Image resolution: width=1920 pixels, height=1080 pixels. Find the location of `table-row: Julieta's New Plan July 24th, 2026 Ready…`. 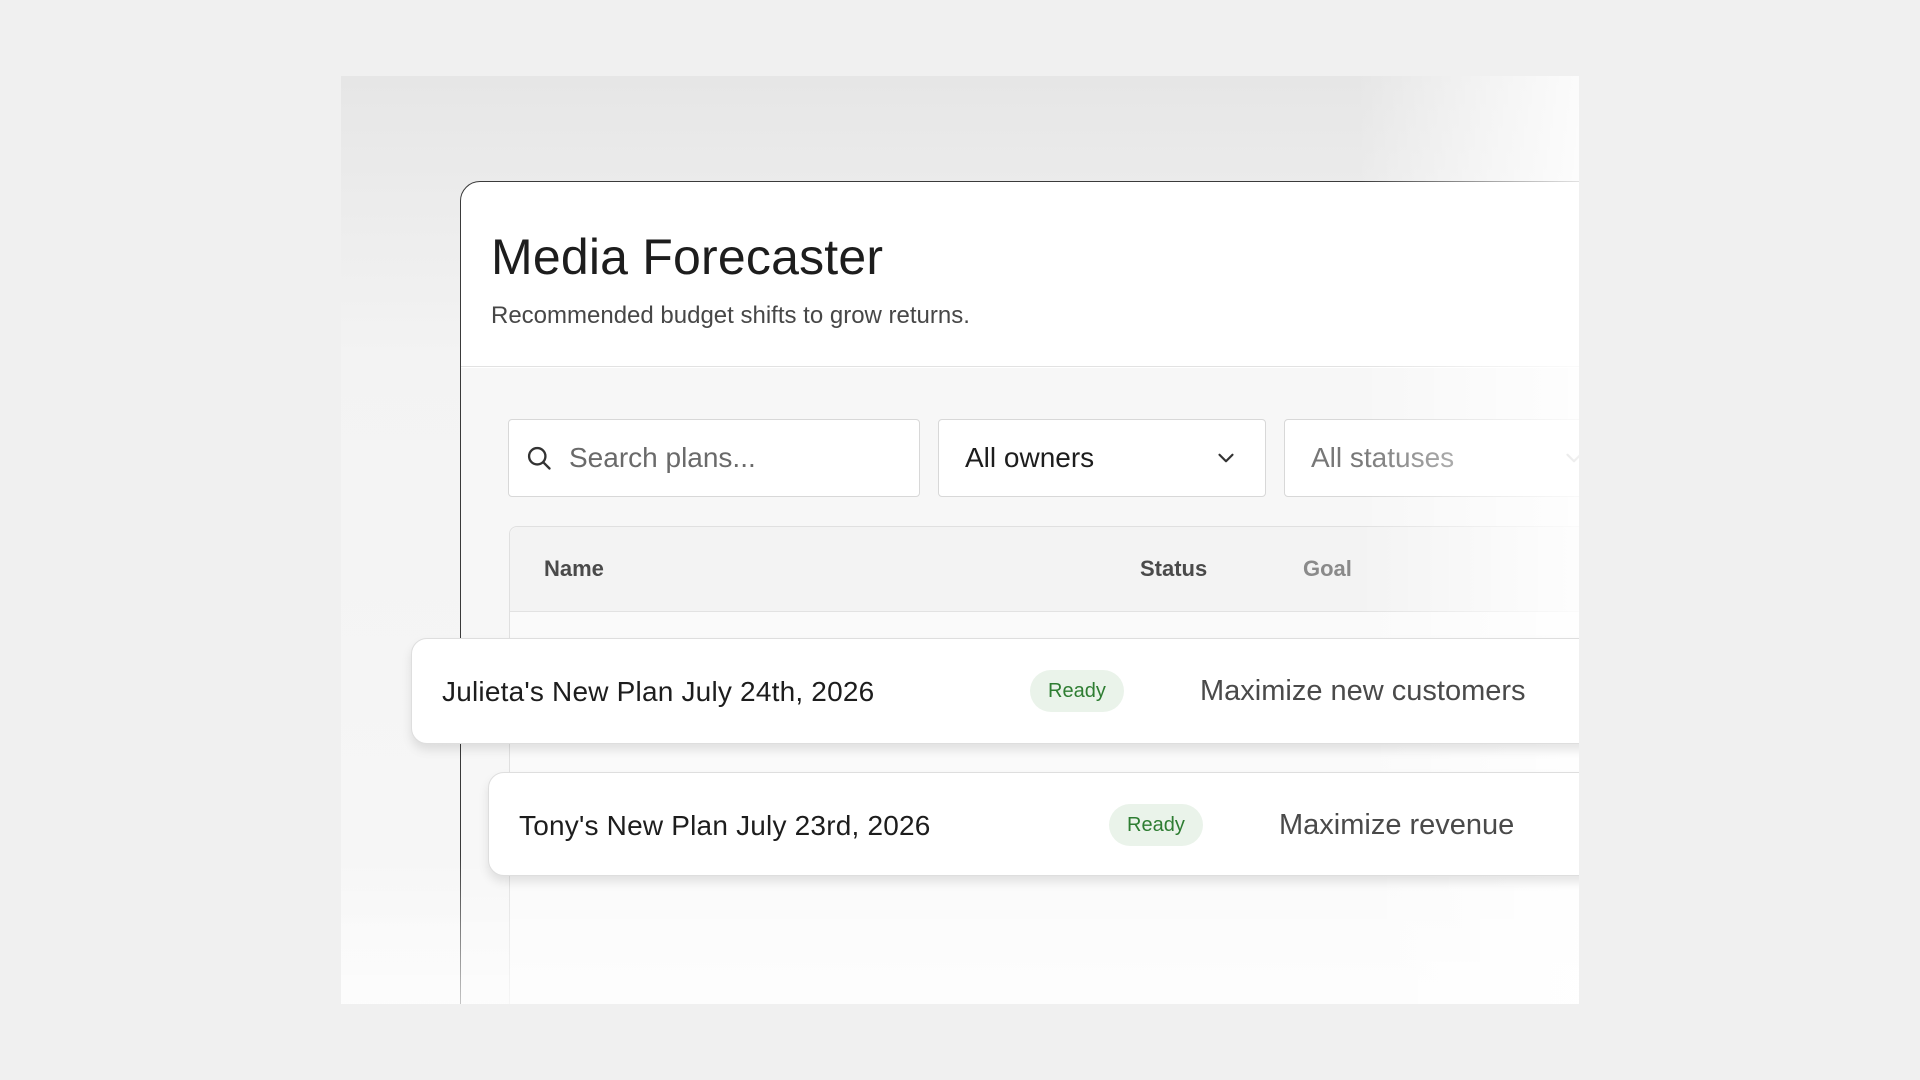

table-row: Julieta's New Plan July 24th, 2026 Ready… is located at coordinates (995, 691).